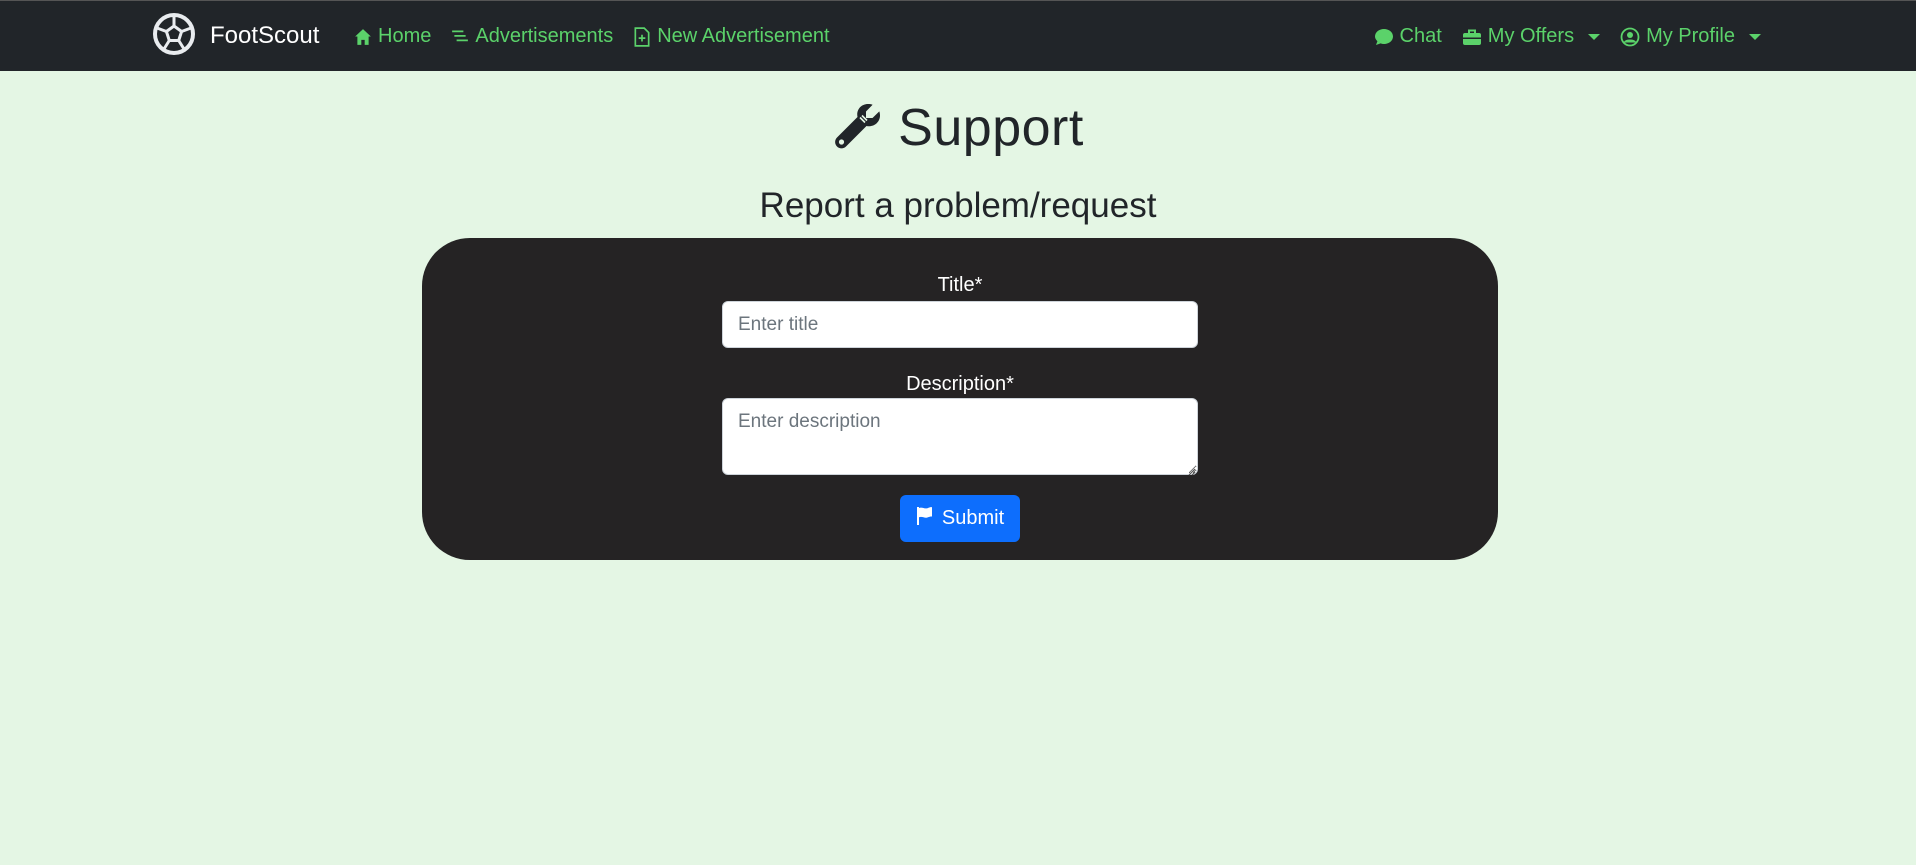 The width and height of the screenshot is (1916, 865). What do you see at coordinates (858, 128) in the screenshot?
I see `wrench-icon` at bounding box center [858, 128].